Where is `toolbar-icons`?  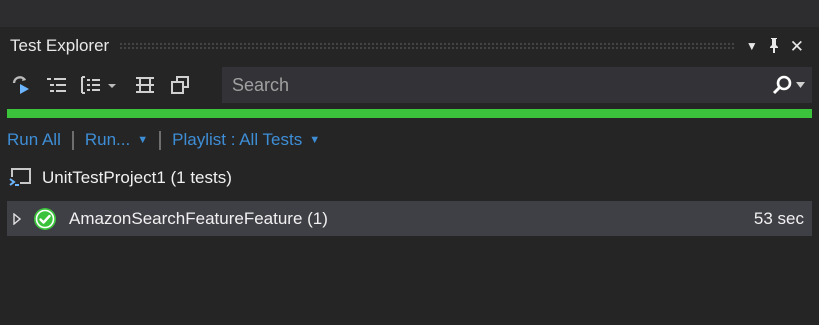
toolbar-icons is located at coordinates (114, 85).